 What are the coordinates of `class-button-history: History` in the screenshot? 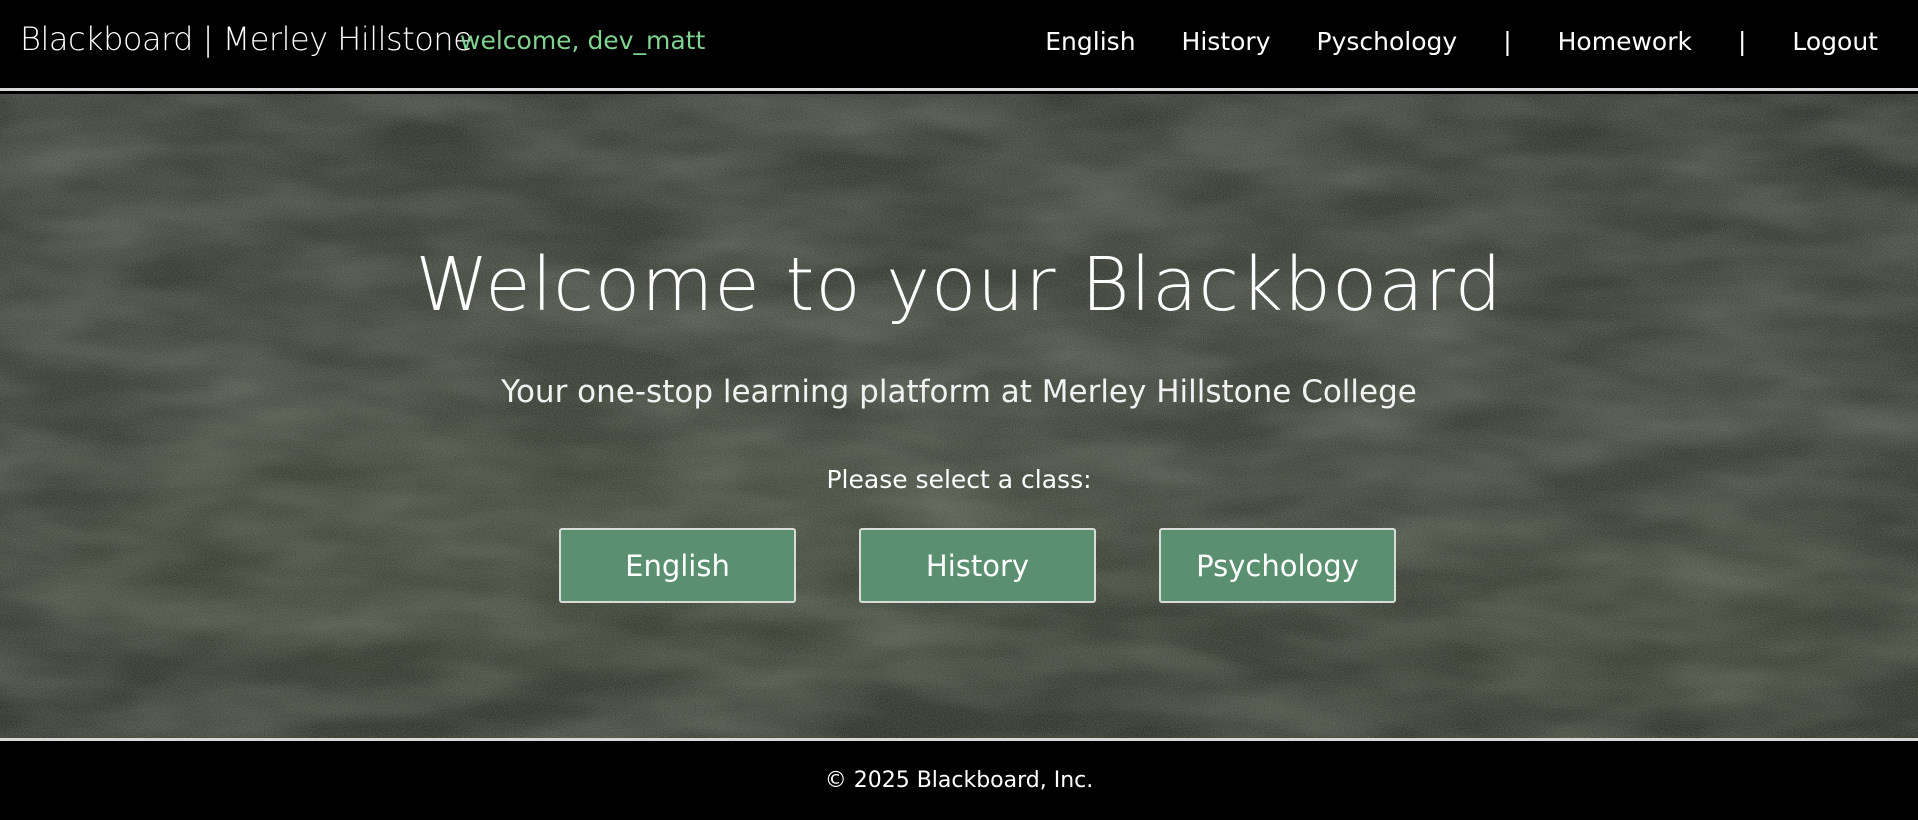 It's located at (977, 565).